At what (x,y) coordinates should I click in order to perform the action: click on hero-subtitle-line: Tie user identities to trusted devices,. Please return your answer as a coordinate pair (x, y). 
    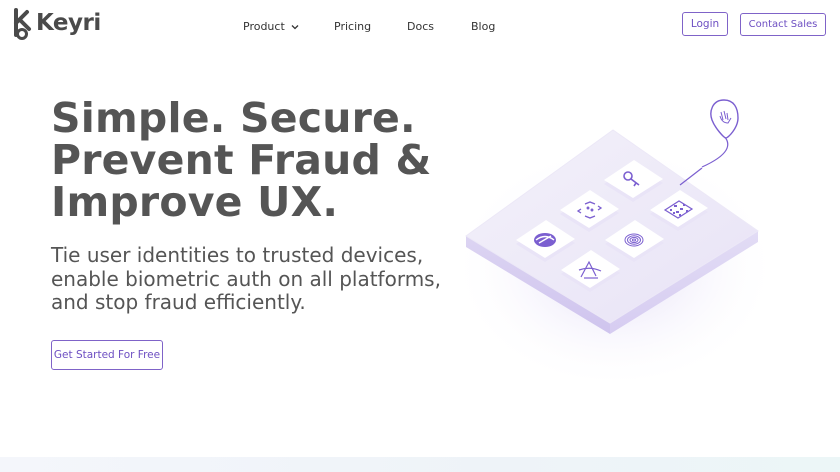
    Looking at the image, I should click on (237, 255).